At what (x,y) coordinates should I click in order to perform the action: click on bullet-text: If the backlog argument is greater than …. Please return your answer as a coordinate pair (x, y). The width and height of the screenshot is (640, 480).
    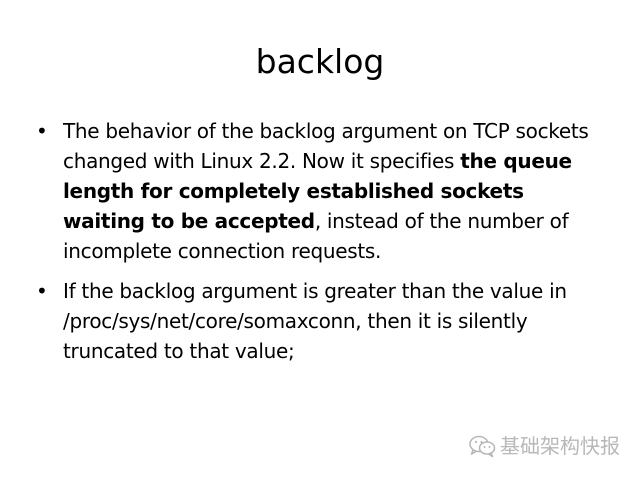
    Looking at the image, I should click on (315, 321).